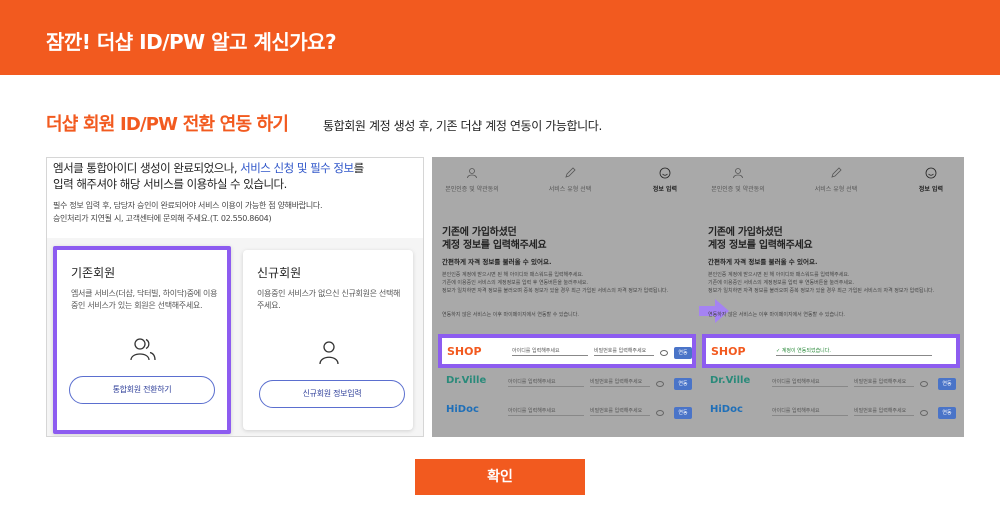 This screenshot has width=1000, height=530. What do you see at coordinates (500, 37) in the screenshot?
I see `page-header: 잠깐! 더샵 ID/PW 알고 계신가요?` at bounding box center [500, 37].